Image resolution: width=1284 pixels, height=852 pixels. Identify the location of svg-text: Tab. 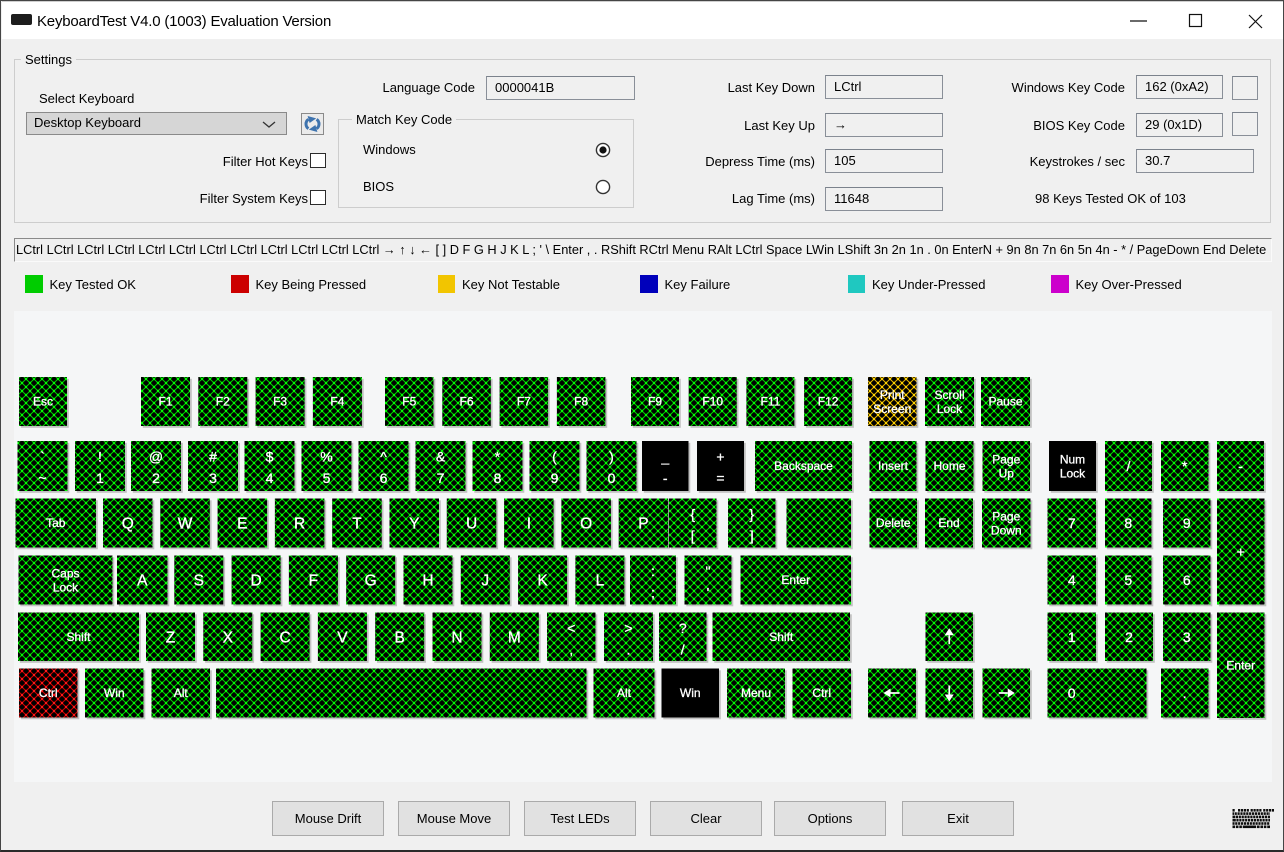
(56, 523).